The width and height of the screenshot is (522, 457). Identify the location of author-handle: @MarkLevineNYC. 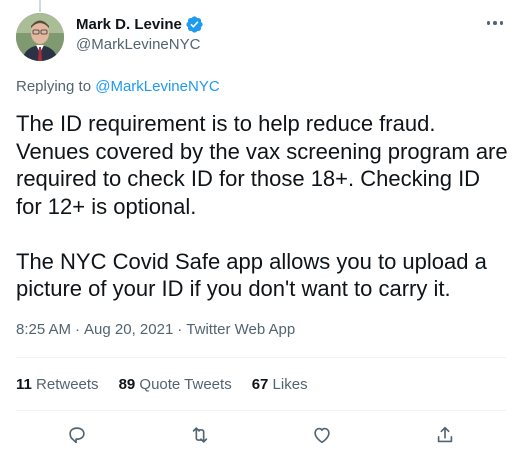
(140, 44).